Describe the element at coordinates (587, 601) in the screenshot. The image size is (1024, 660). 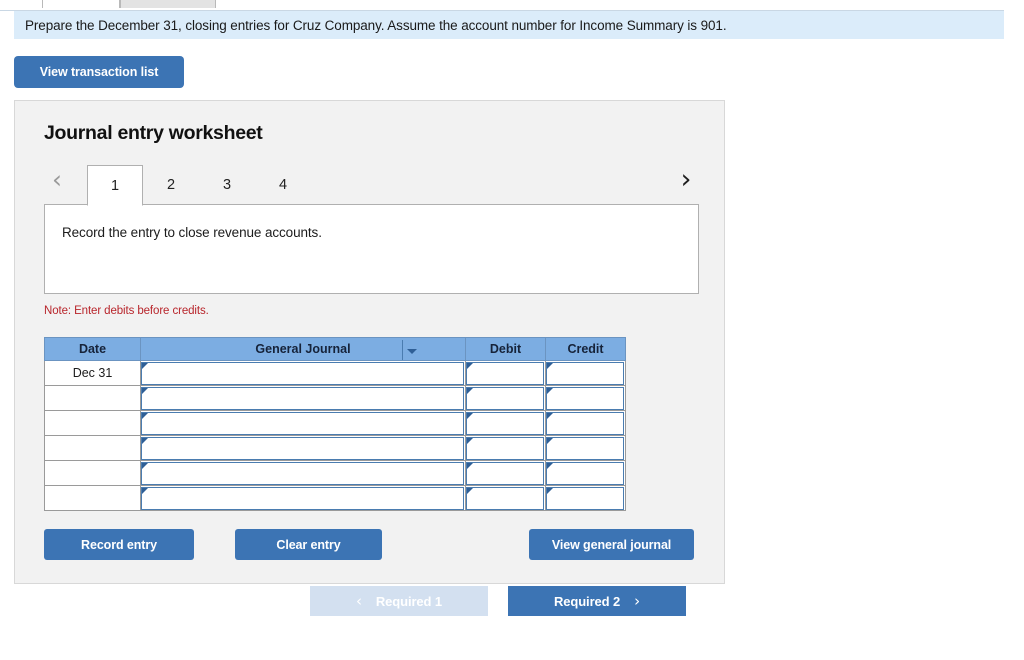
I see `required-2-label: Required 2` at that location.